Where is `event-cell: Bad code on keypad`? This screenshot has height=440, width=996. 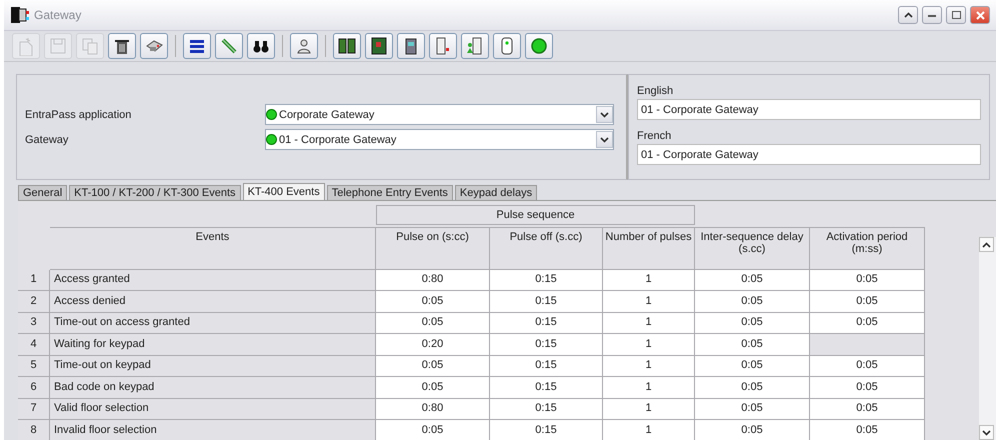
event-cell: Bad code on keypad is located at coordinates (213, 387).